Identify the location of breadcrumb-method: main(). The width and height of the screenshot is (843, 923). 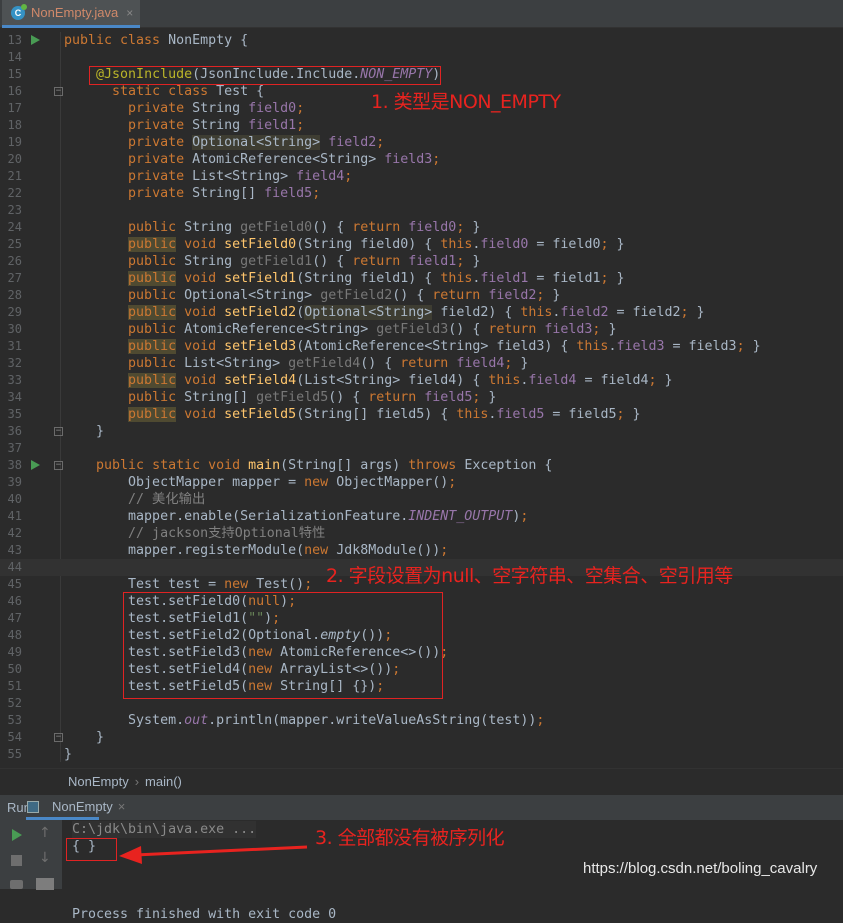
(163, 781).